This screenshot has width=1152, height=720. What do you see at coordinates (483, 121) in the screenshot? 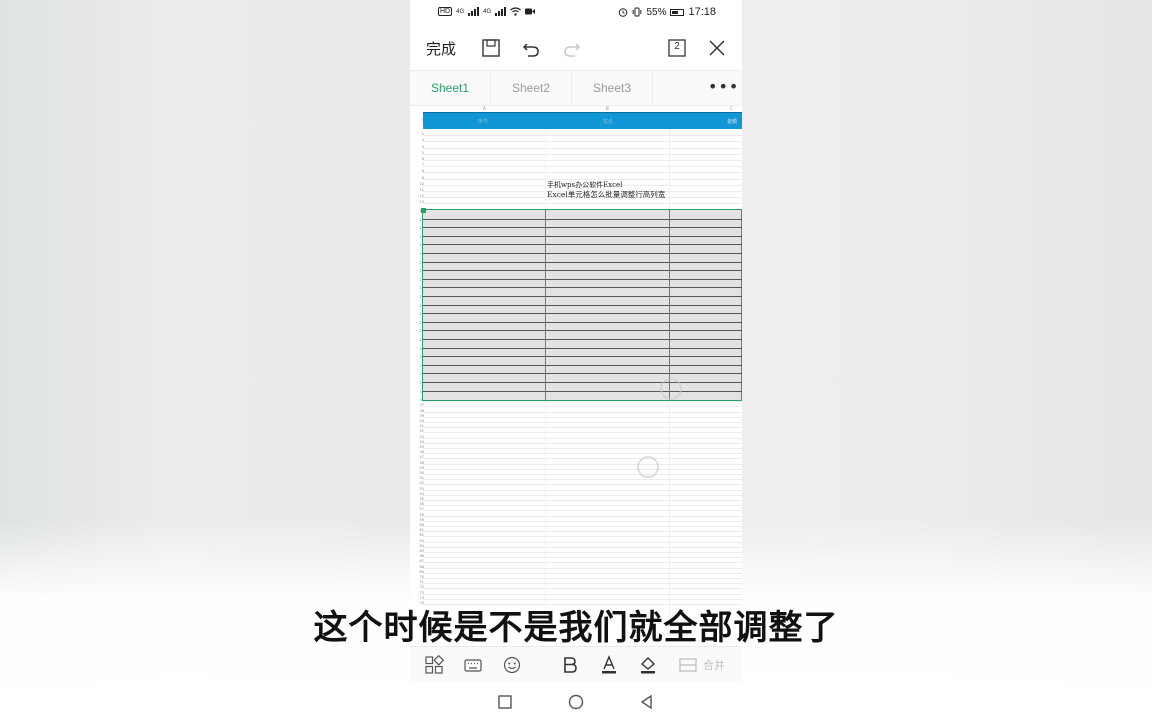
I see `header-cell-a: 序号` at bounding box center [483, 121].